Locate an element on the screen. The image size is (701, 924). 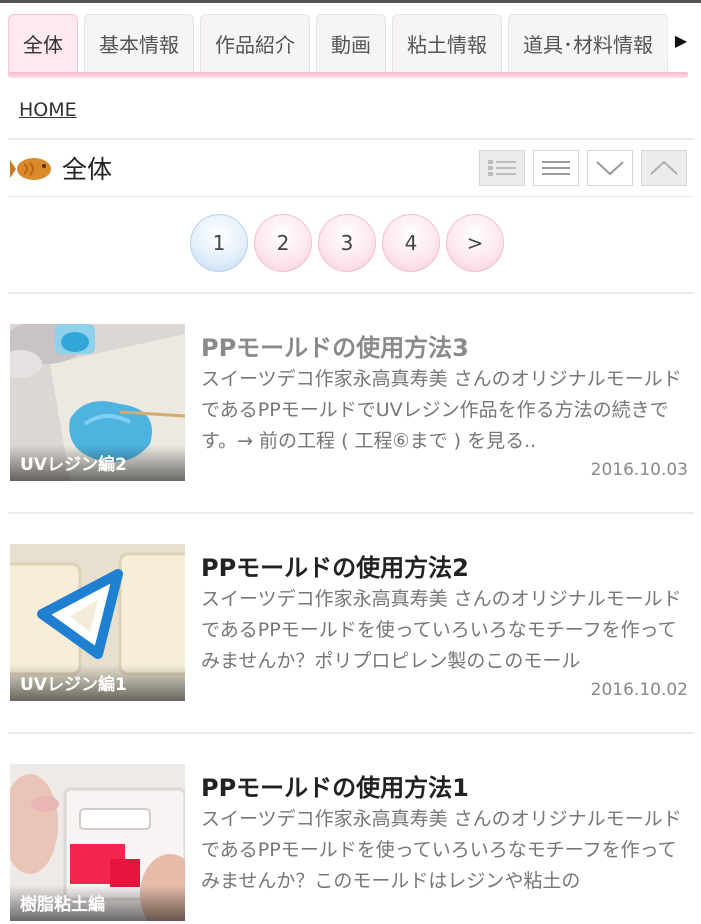
tab-basic-info: 基本情報 is located at coordinates (139, 43).